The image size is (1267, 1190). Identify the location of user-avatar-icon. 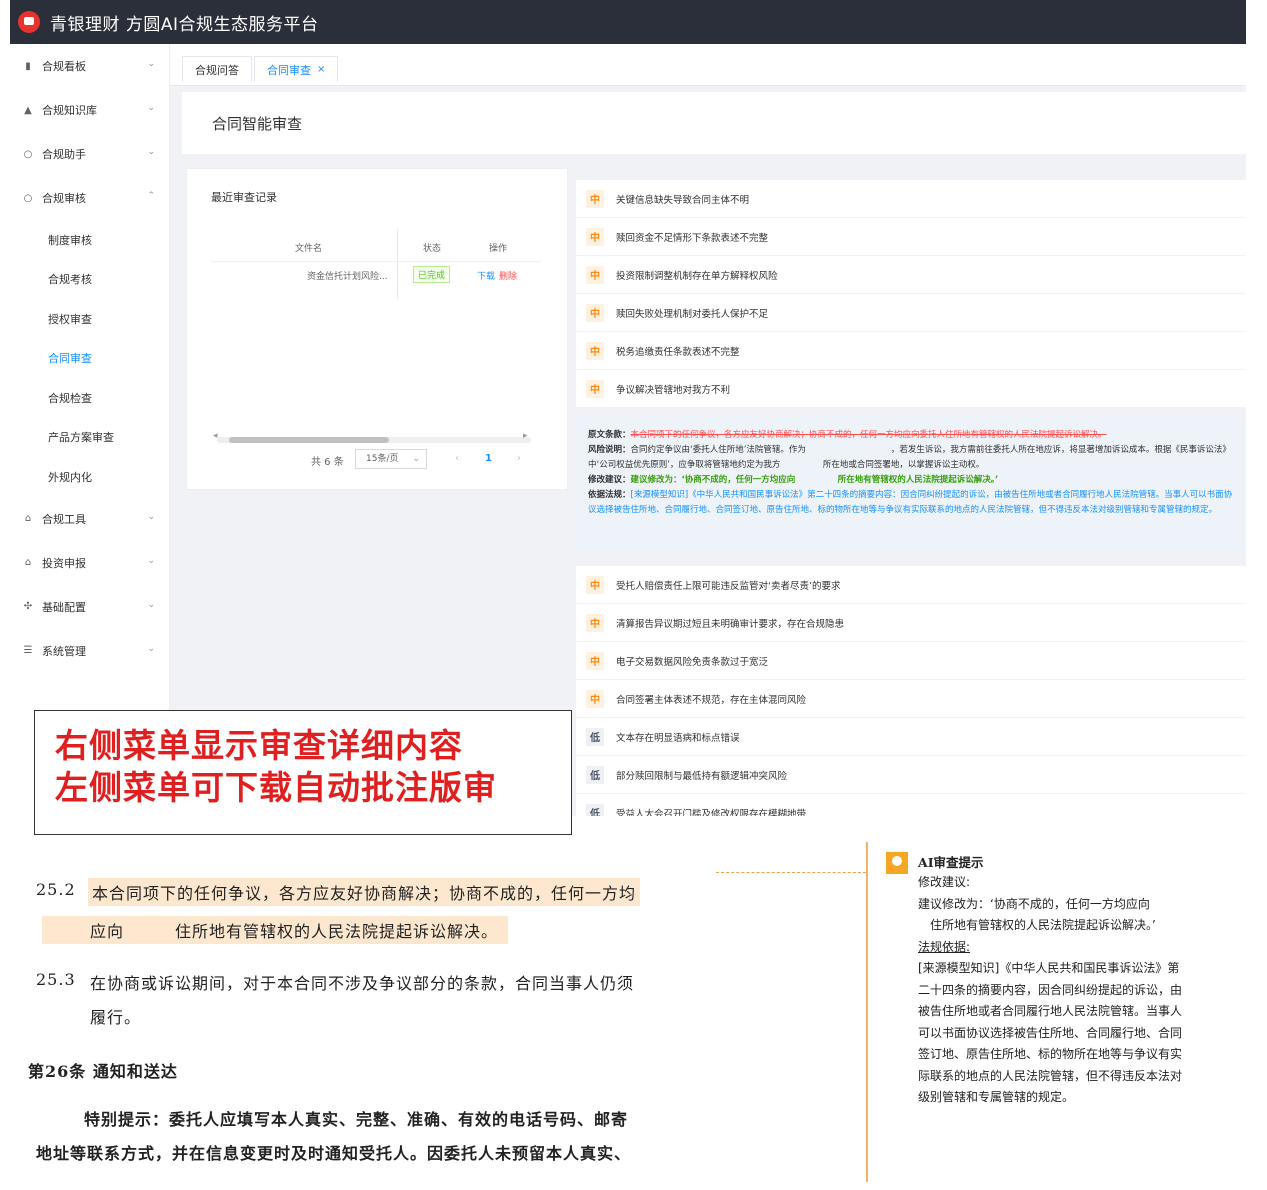
(897, 863).